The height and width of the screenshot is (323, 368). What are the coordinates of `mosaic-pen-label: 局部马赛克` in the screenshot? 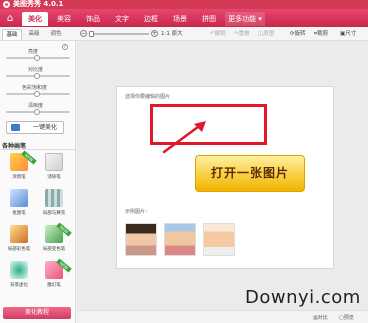 It's located at (54, 213).